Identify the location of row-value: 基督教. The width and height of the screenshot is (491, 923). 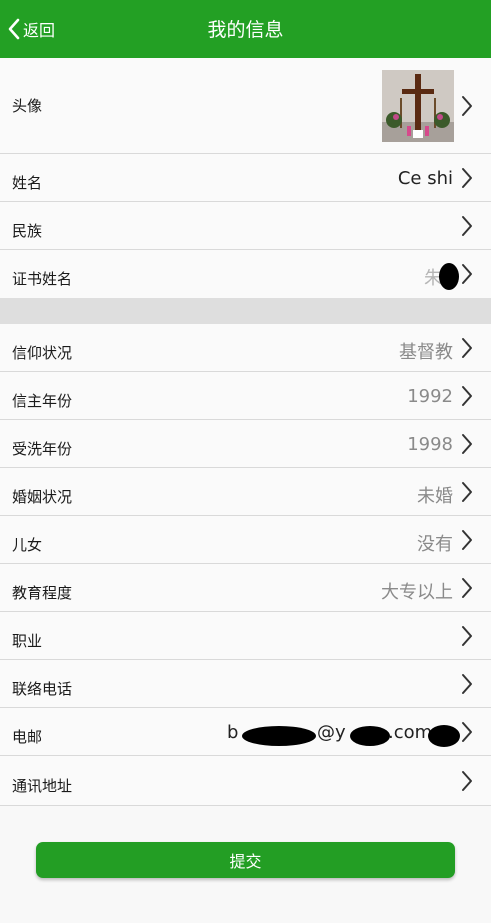
(426, 352).